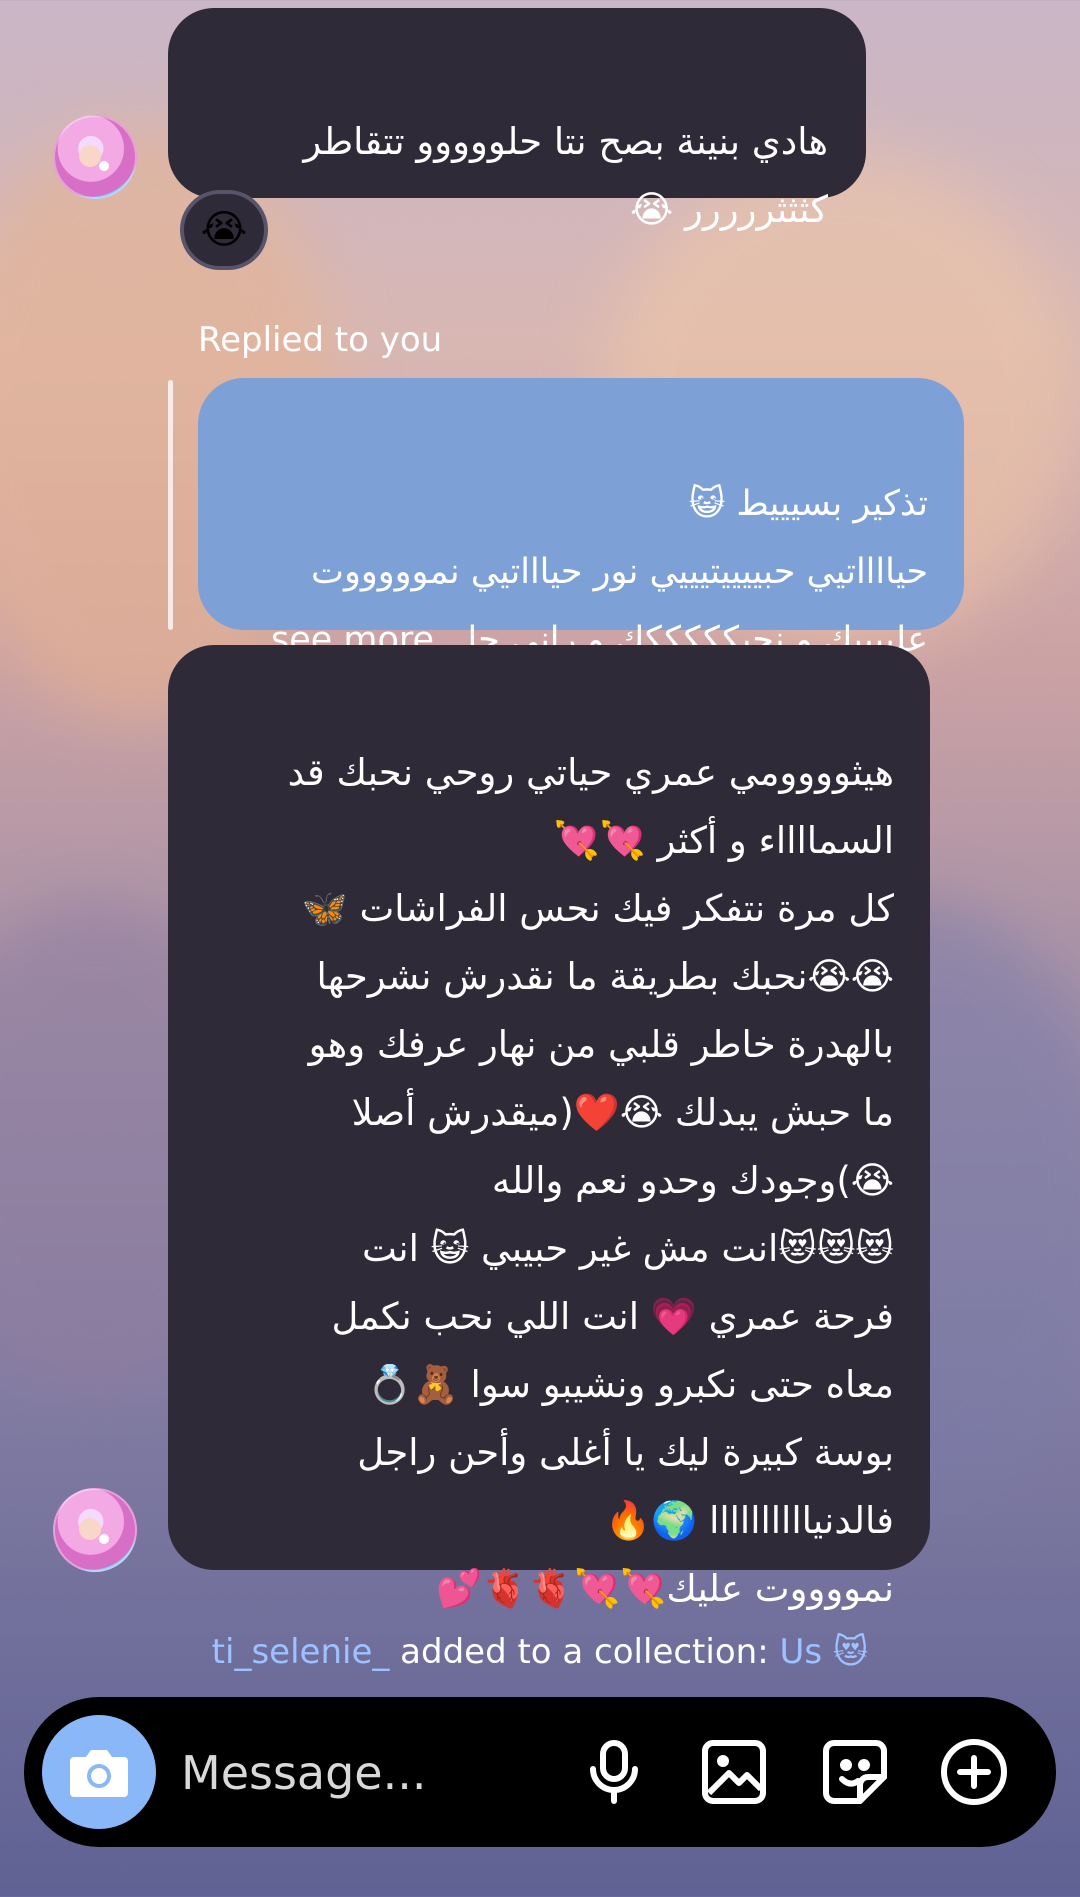 The image size is (1080, 1897). I want to click on reaction-emoji: 😭, so click(224, 230).